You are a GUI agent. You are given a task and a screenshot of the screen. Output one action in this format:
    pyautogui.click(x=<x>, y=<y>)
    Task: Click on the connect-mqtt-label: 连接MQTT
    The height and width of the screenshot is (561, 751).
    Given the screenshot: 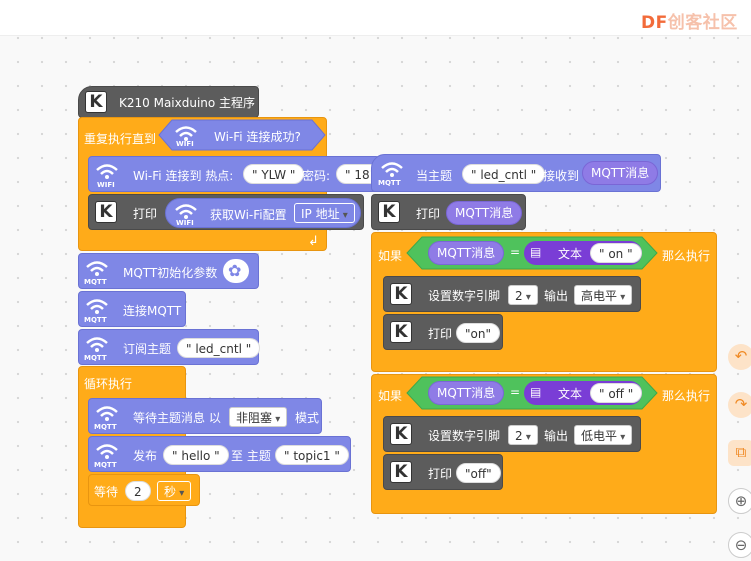 What is the action you would take?
    pyautogui.click(x=152, y=311)
    